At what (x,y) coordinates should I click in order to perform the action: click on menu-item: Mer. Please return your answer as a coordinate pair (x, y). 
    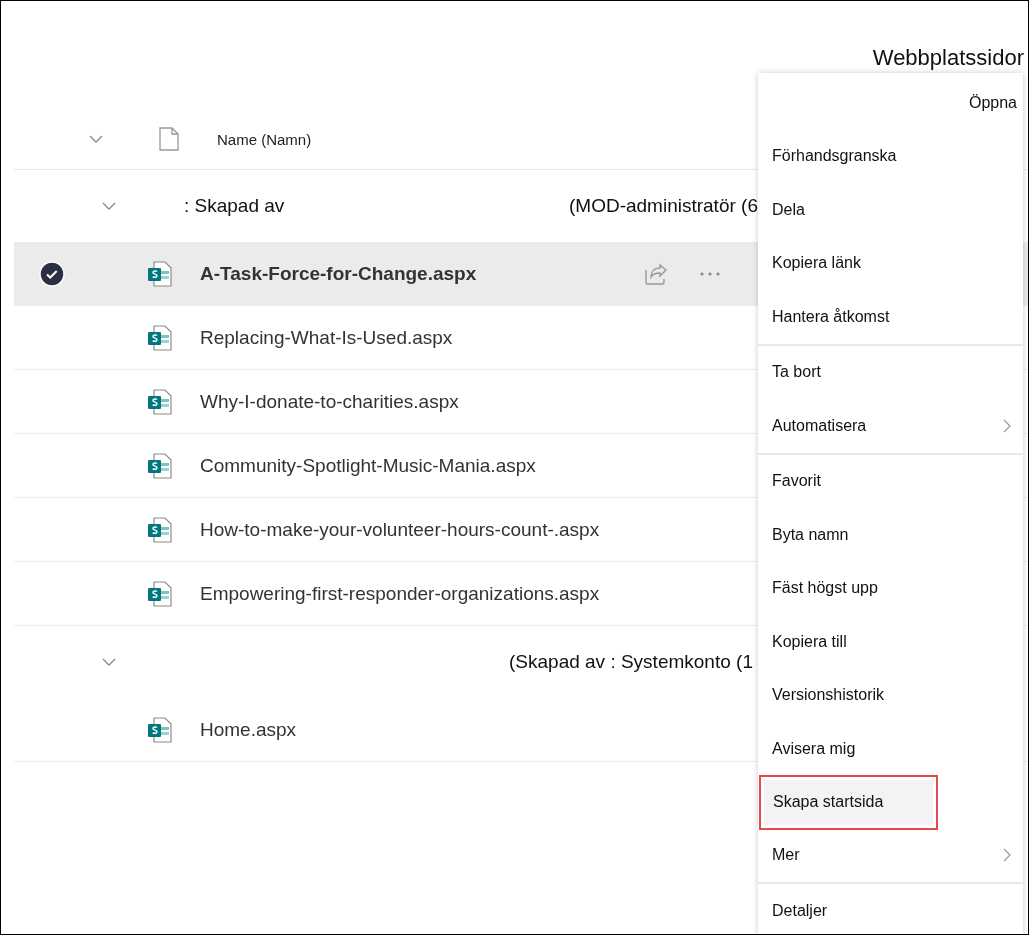
    Looking at the image, I should click on (890, 855).